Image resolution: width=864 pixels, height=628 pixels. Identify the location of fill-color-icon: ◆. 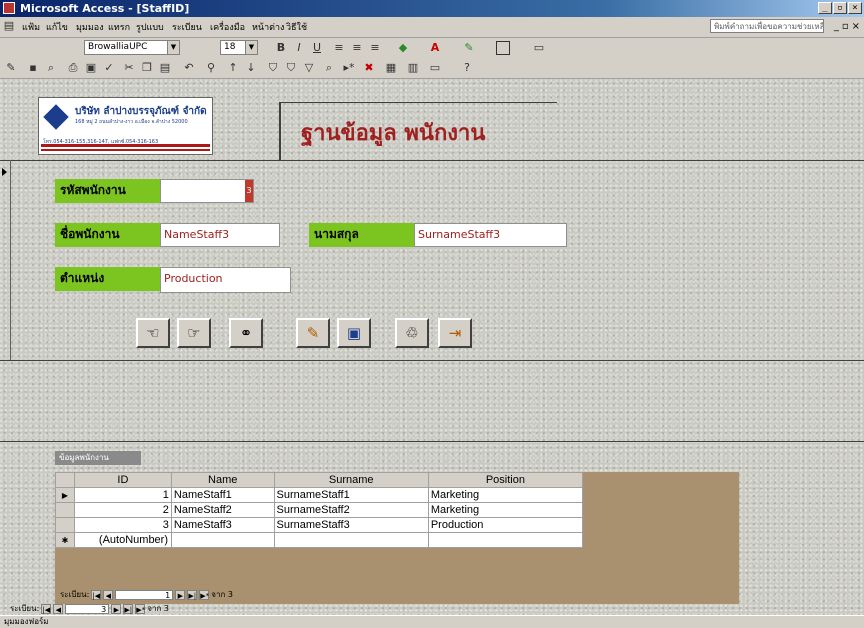
(403, 48).